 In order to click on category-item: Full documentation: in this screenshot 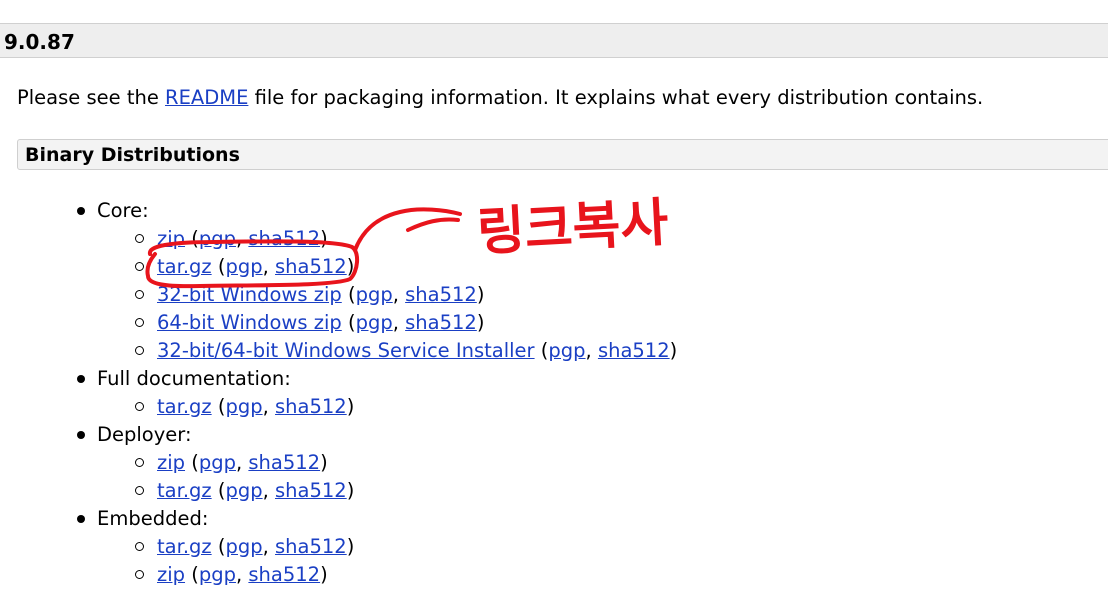, I will do `click(184, 379)`.